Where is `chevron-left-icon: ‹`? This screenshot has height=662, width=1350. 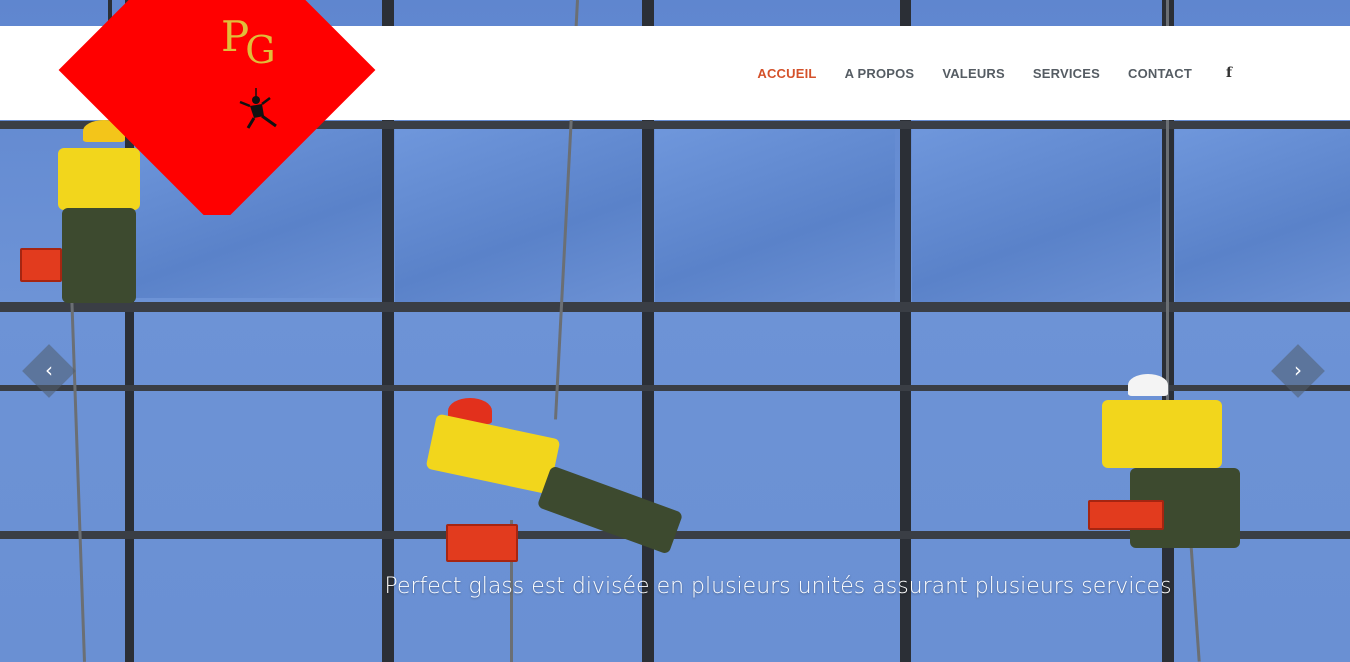 chevron-left-icon: ‹ is located at coordinates (49, 370).